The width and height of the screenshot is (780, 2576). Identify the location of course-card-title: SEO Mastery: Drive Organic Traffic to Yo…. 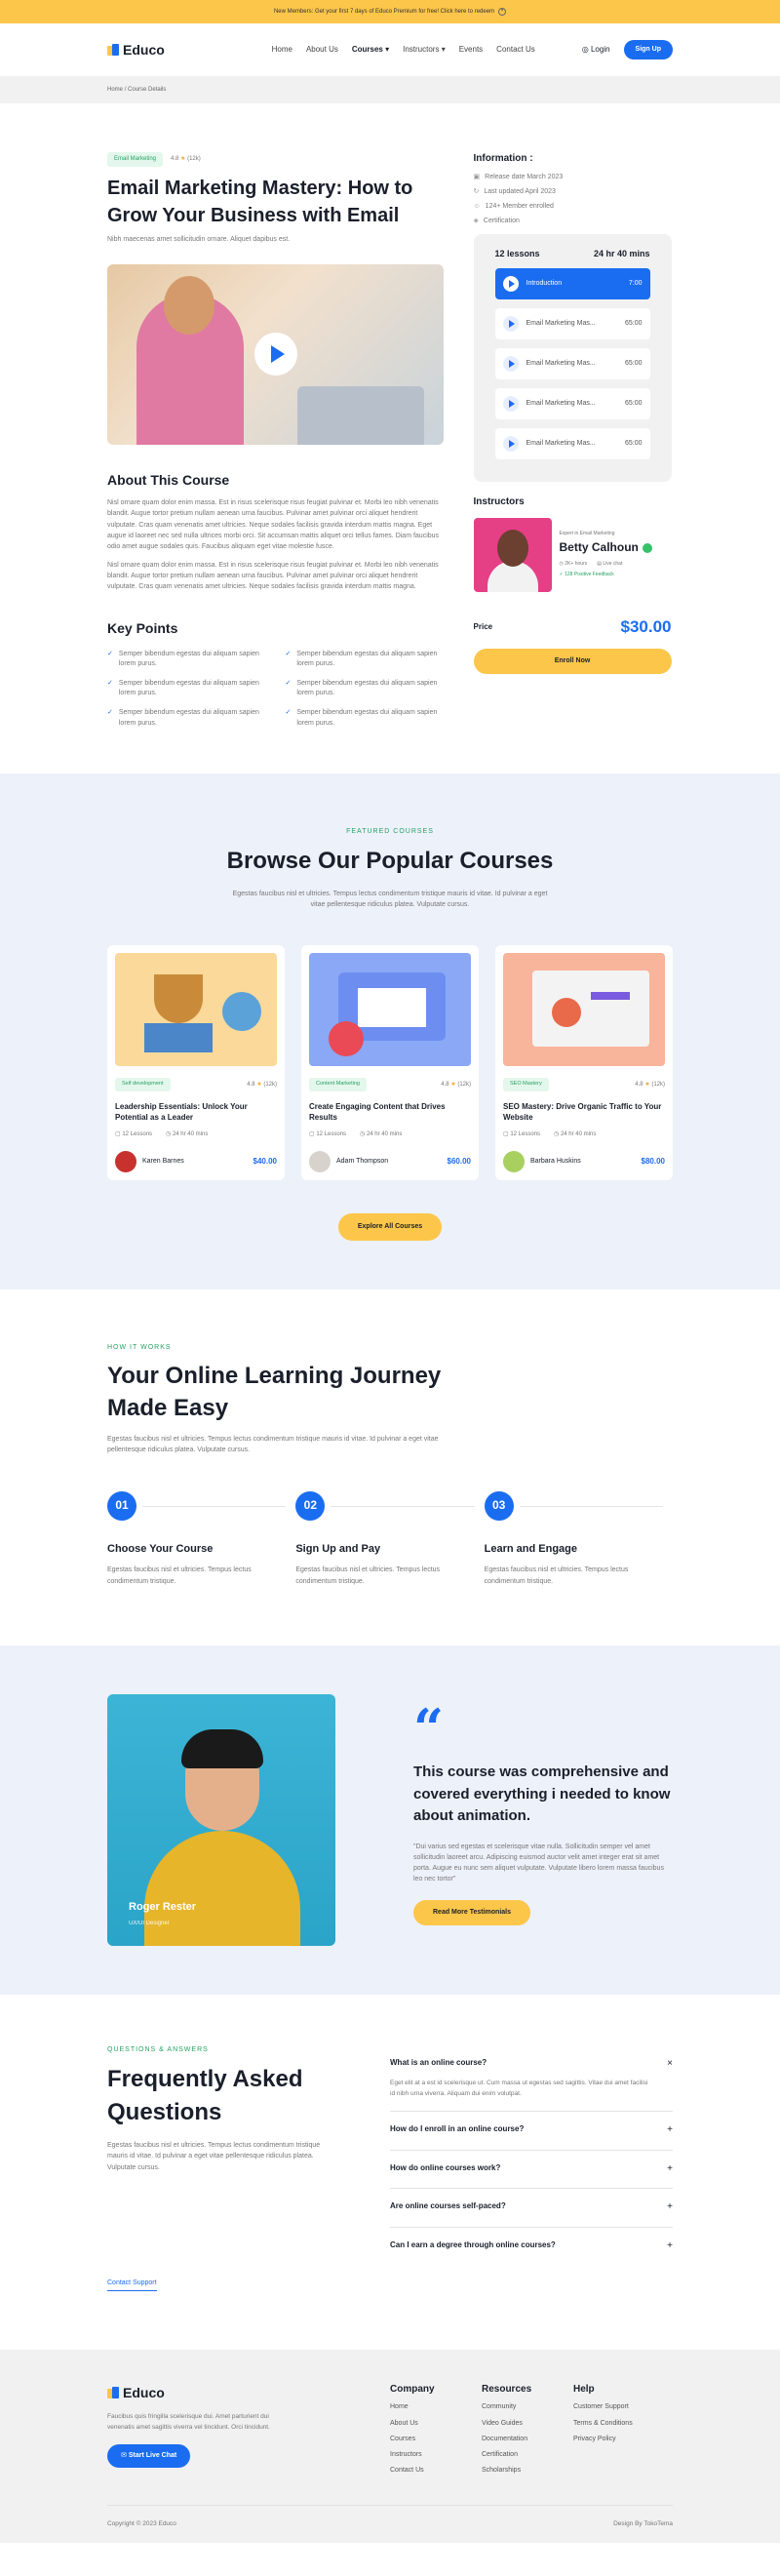
(584, 1112).